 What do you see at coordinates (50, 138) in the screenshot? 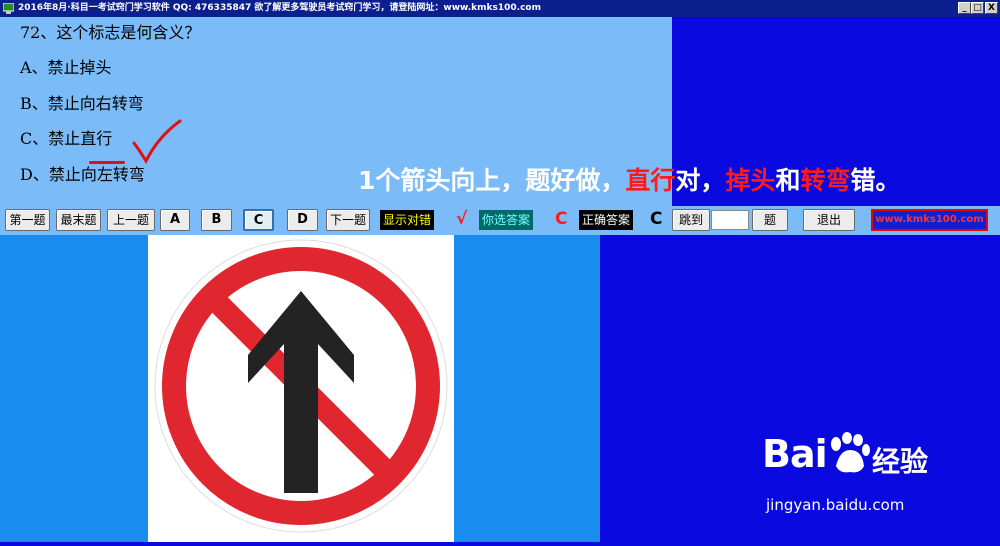
I see `option-c-prefix: C、禁止` at bounding box center [50, 138].